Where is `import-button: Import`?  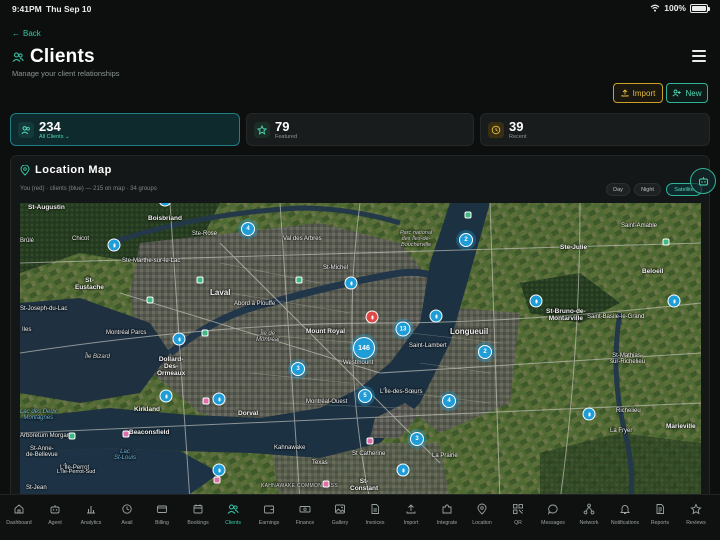
import-button: Import is located at coordinates (638, 93).